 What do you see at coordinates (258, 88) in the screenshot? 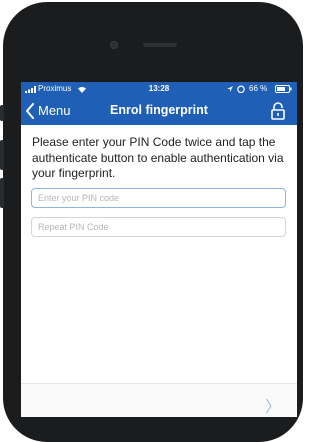
I see `battery-percent: 66 %` at bounding box center [258, 88].